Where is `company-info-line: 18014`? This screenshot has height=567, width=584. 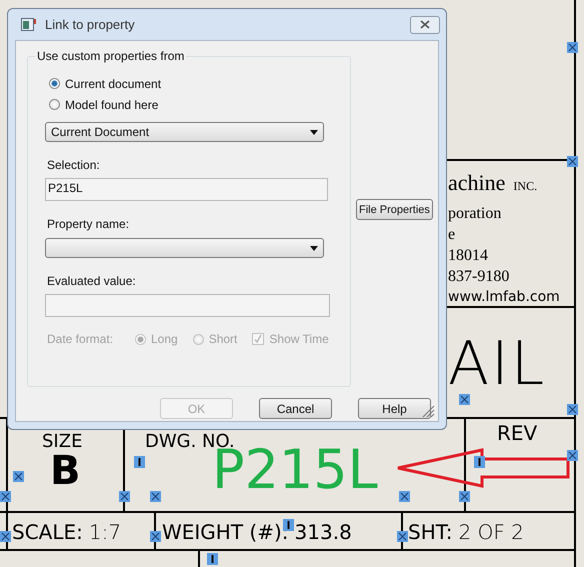 company-info-line: 18014 is located at coordinates (468, 256).